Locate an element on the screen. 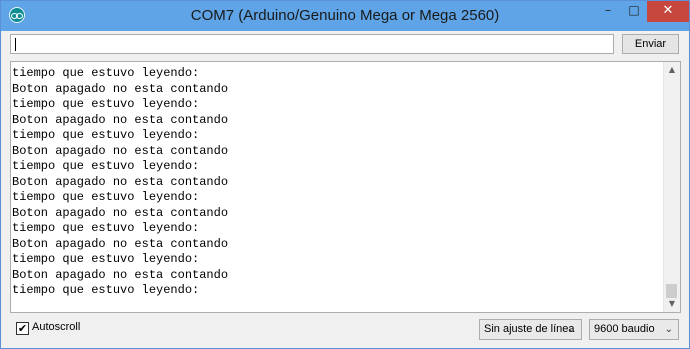 Image resolution: width=690 pixels, height=349 pixels. vertical-scrollbar: ▲ ▼ is located at coordinates (671, 187).